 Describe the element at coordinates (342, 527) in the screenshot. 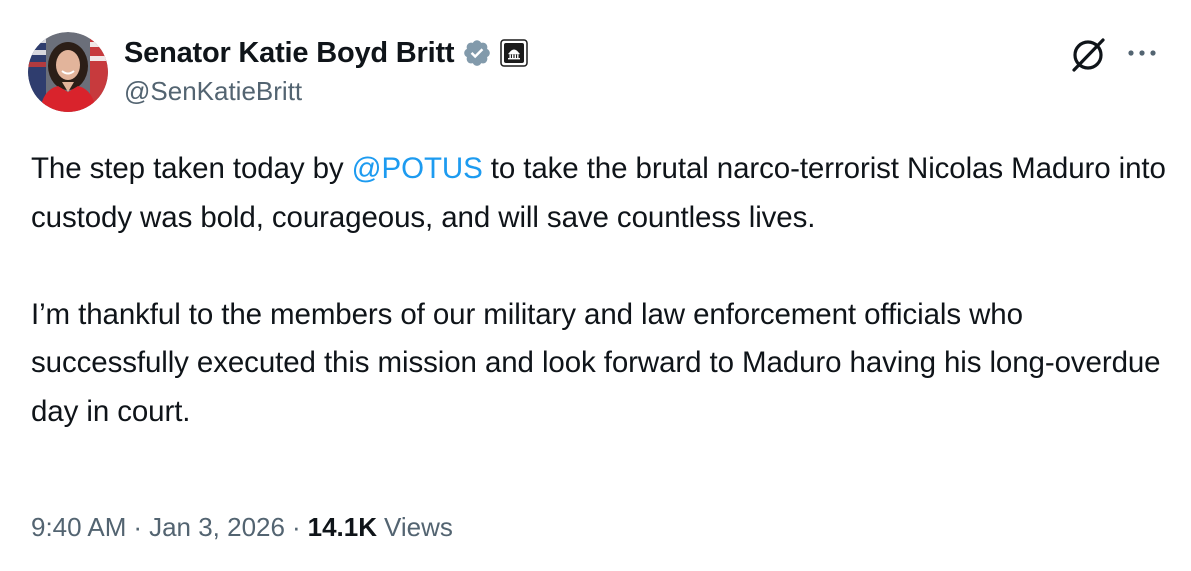

I see `views-count: 14.1K` at that location.